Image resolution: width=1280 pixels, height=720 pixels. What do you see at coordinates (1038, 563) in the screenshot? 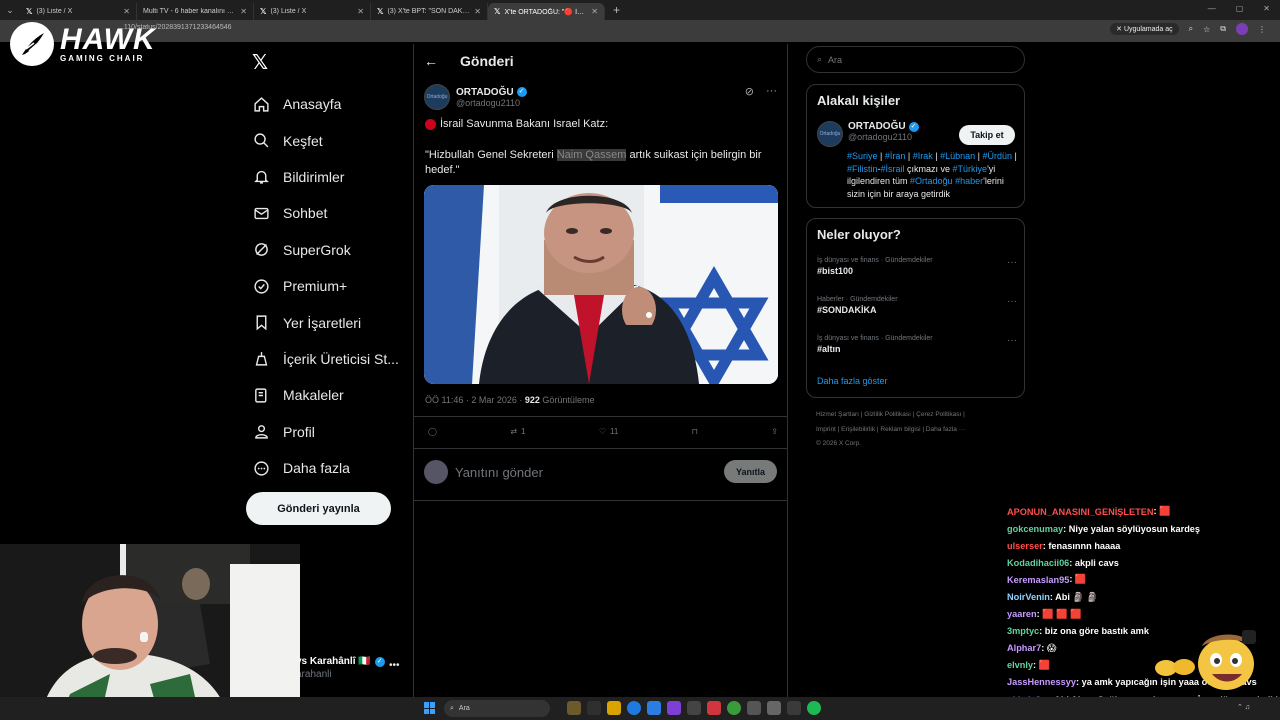
I see `chat-username: Kodadihacii06` at bounding box center [1038, 563].